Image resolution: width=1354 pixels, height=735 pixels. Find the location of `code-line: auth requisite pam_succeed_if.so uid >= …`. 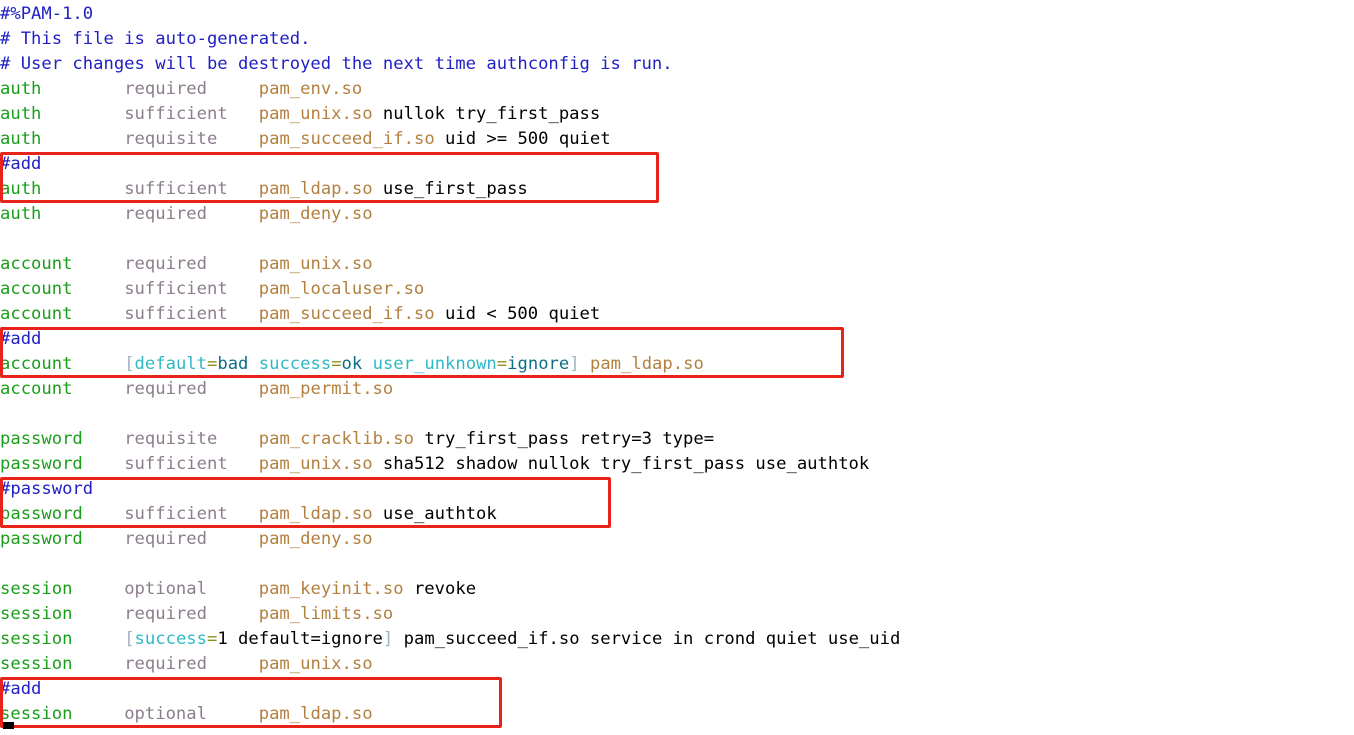

code-line: auth requisite pam_succeed_if.so uid >= … is located at coordinates (305, 139).